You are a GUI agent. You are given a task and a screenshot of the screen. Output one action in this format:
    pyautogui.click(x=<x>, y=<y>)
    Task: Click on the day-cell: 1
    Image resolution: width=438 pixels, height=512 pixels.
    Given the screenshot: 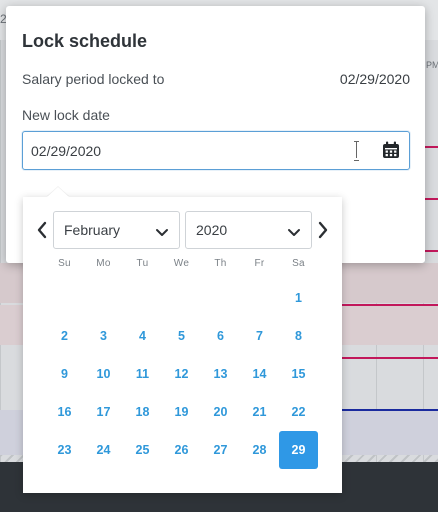 What is the action you would take?
    pyautogui.click(x=298, y=298)
    